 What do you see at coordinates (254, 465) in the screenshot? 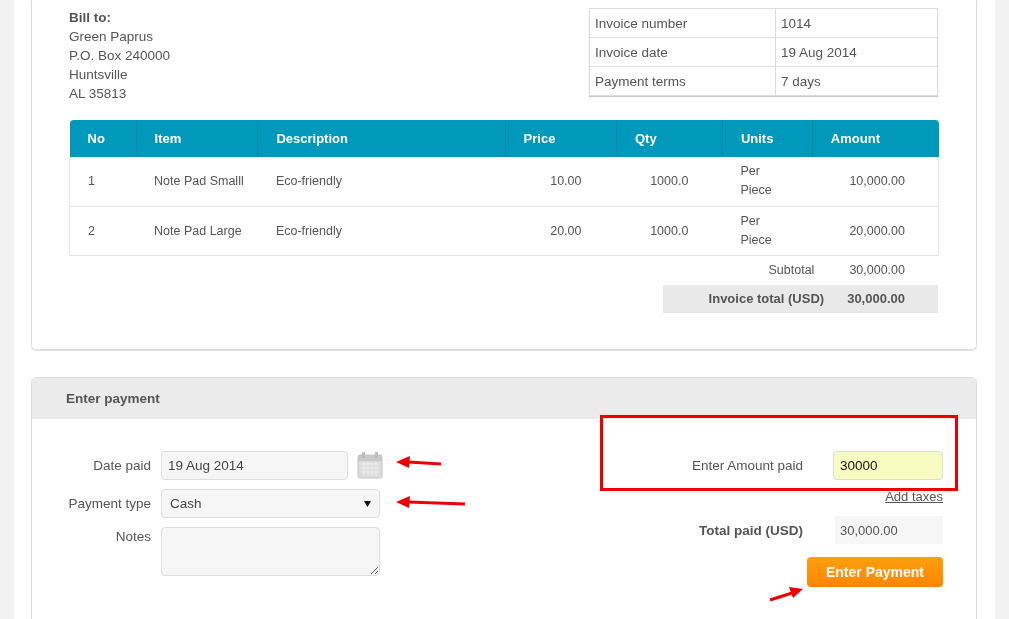
I see `date-field: 19 Aug 2014` at bounding box center [254, 465].